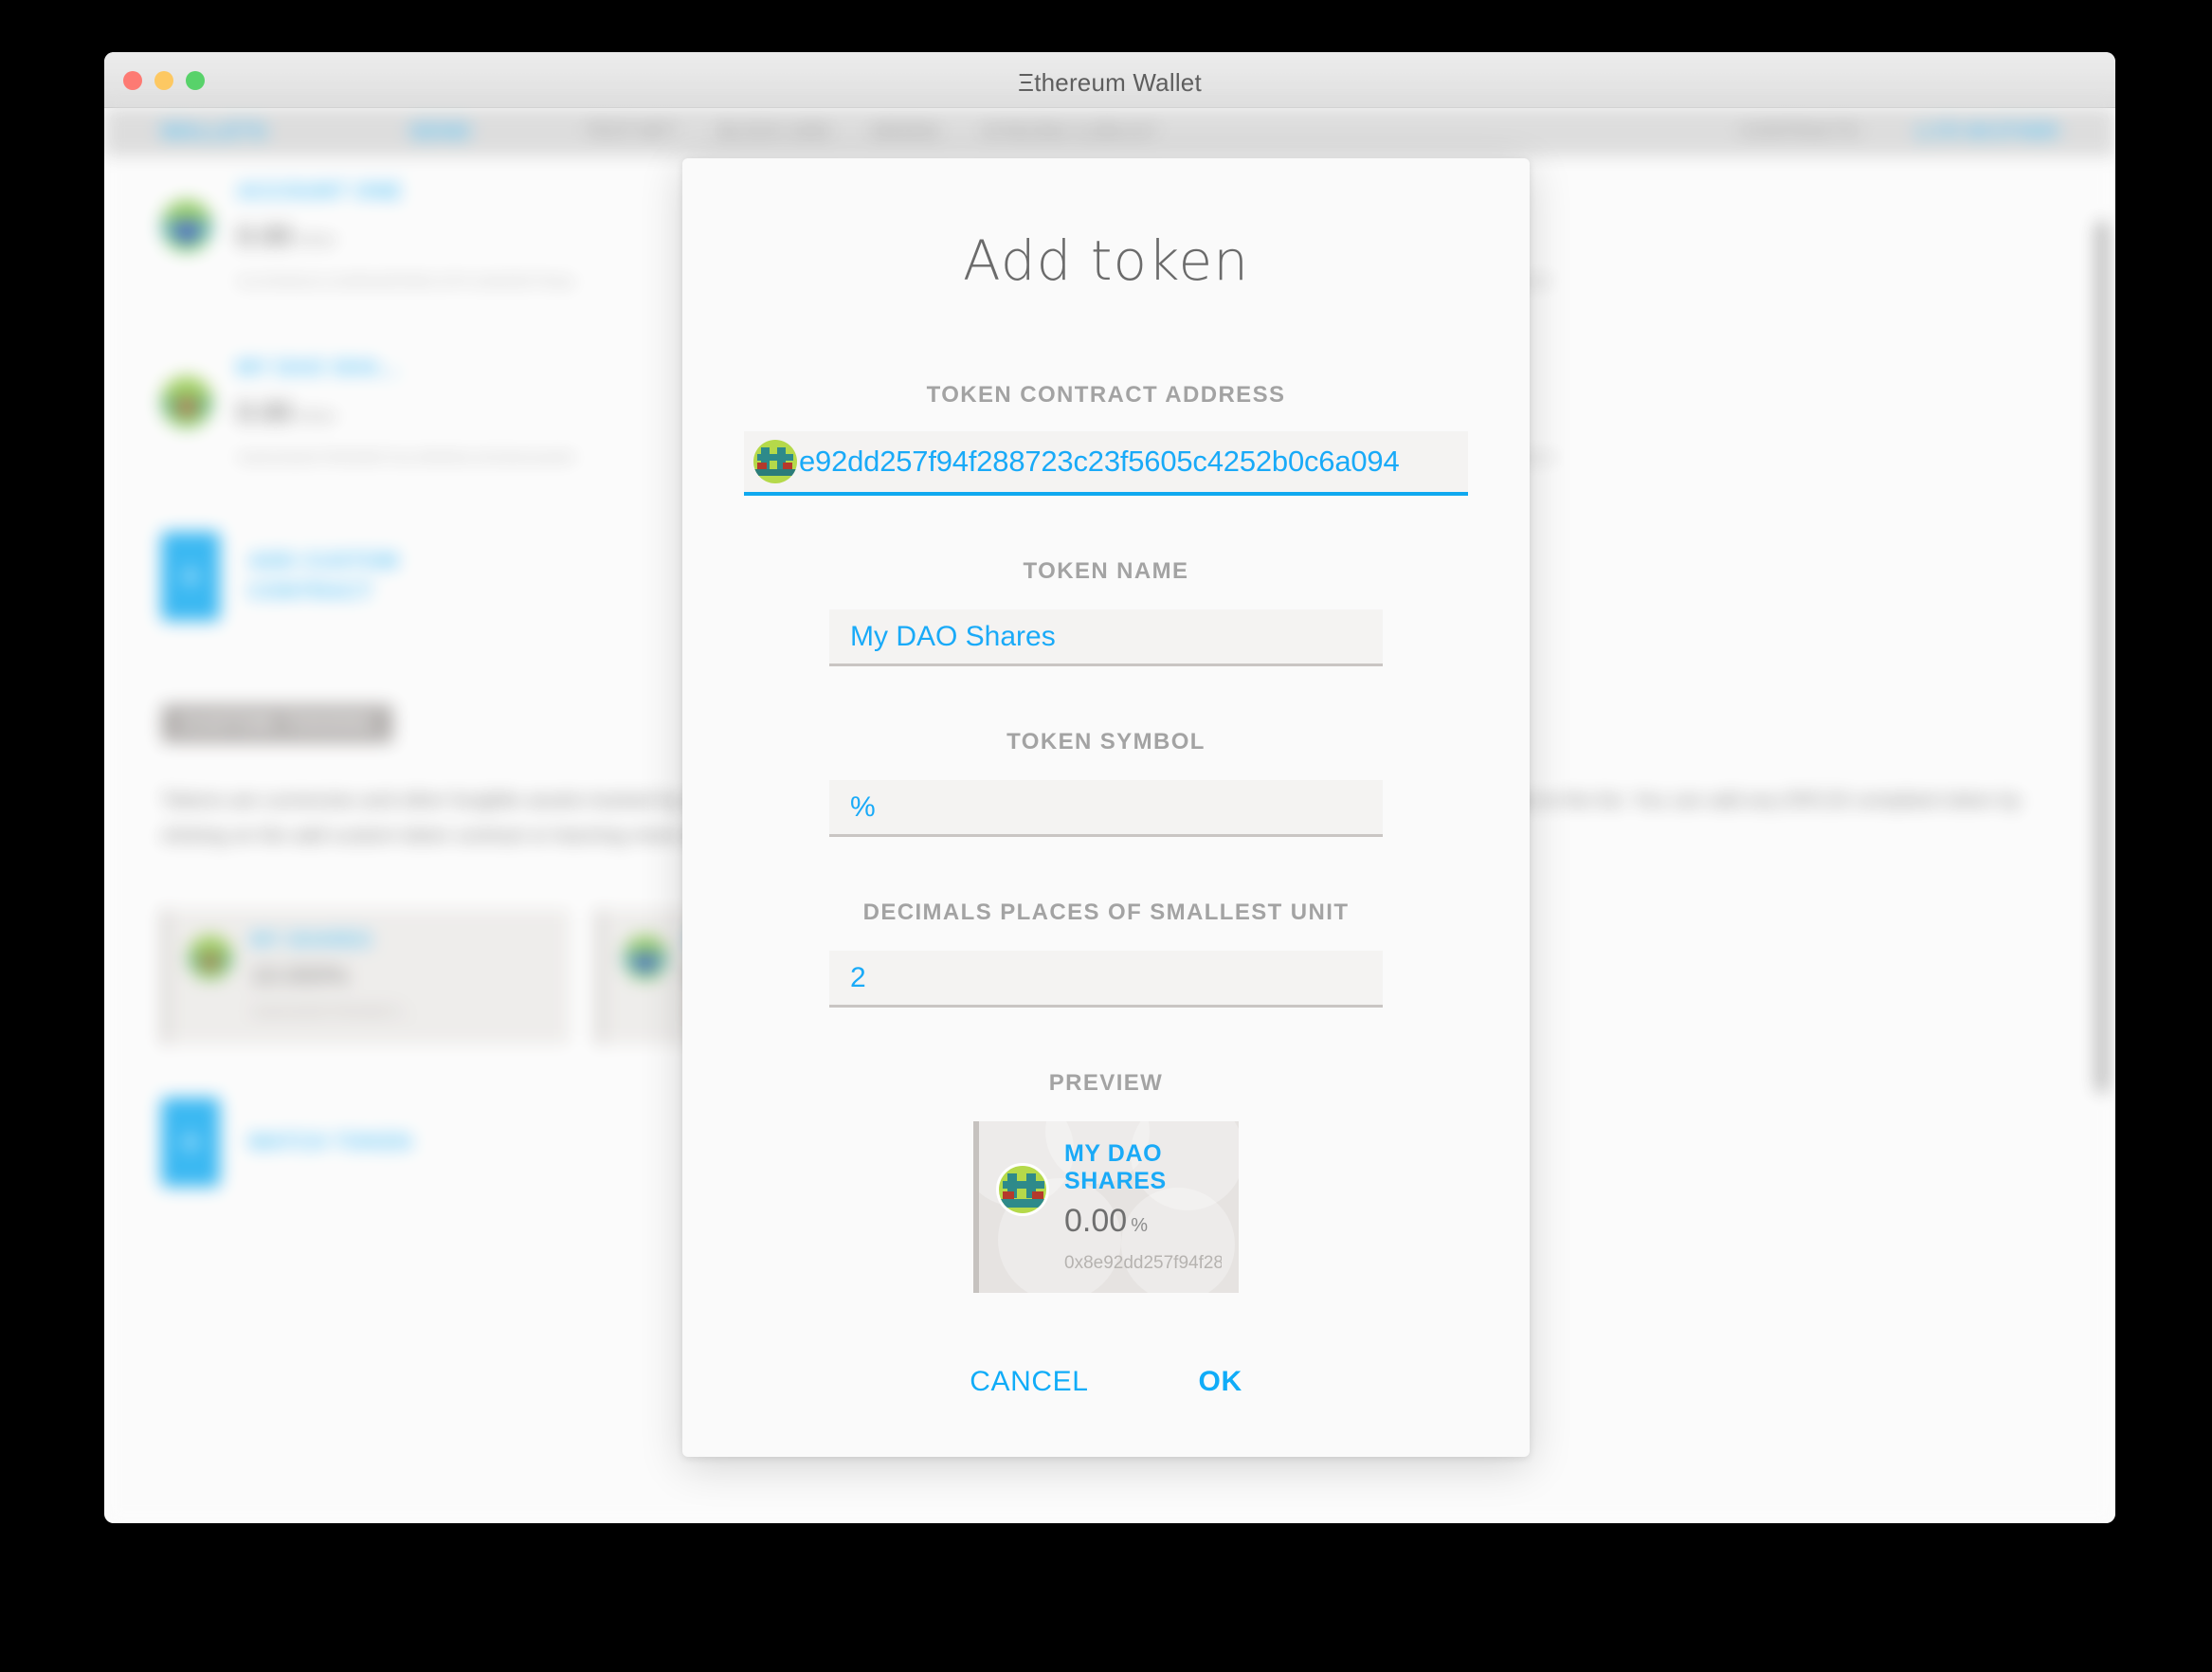 The height and width of the screenshot is (1672, 2212). Describe the element at coordinates (1096, 1221) in the screenshot. I see `preview-balance-value: 0.00` at that location.